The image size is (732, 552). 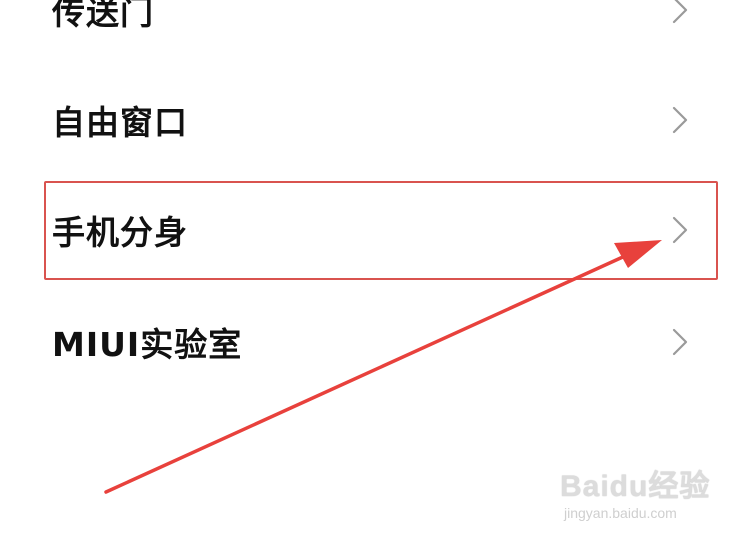 What do you see at coordinates (147, 344) in the screenshot?
I see `list-item-label: MIUI实验室` at bounding box center [147, 344].